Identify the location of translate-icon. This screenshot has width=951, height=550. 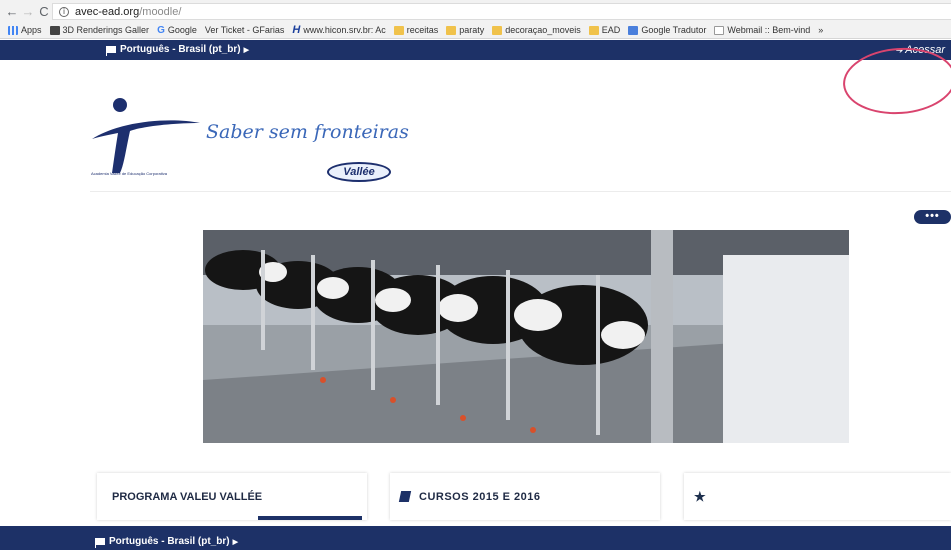
(633, 30).